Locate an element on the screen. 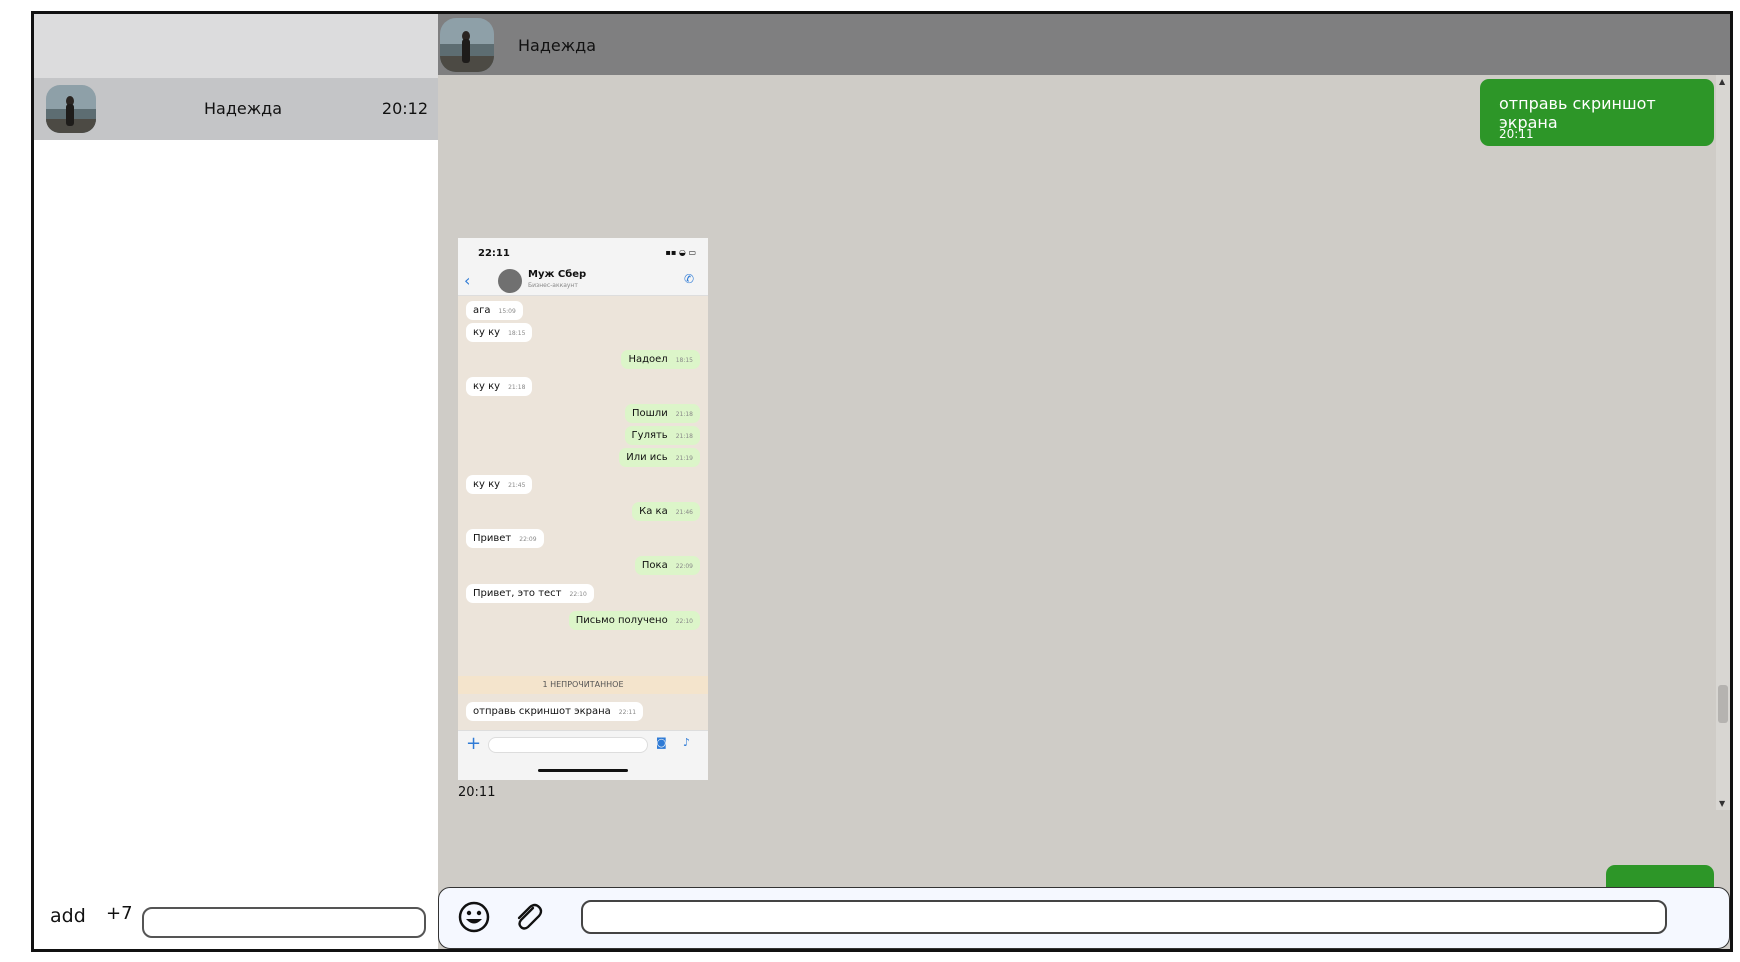 Image resolution: width=1740 pixels, height=962 pixels. screenshot-clock: 22:11 is located at coordinates (494, 253).